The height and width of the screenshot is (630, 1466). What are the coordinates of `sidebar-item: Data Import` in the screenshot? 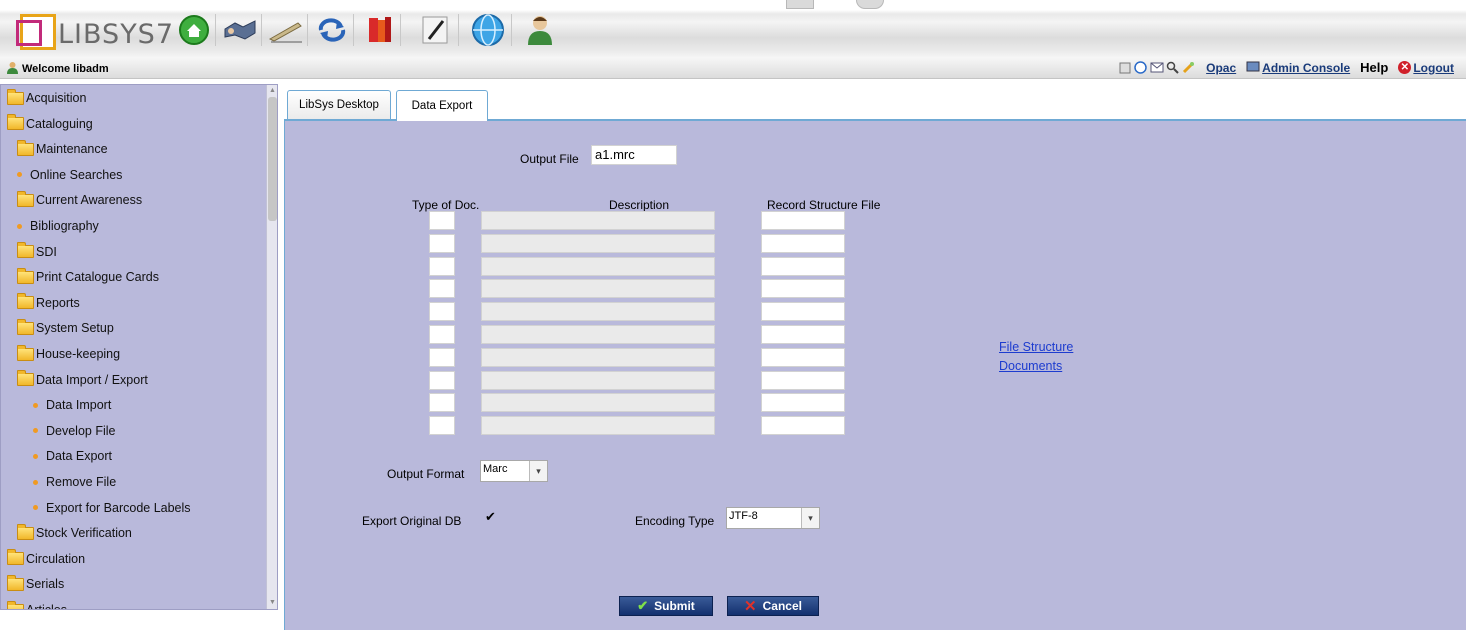 It's located at (72, 405).